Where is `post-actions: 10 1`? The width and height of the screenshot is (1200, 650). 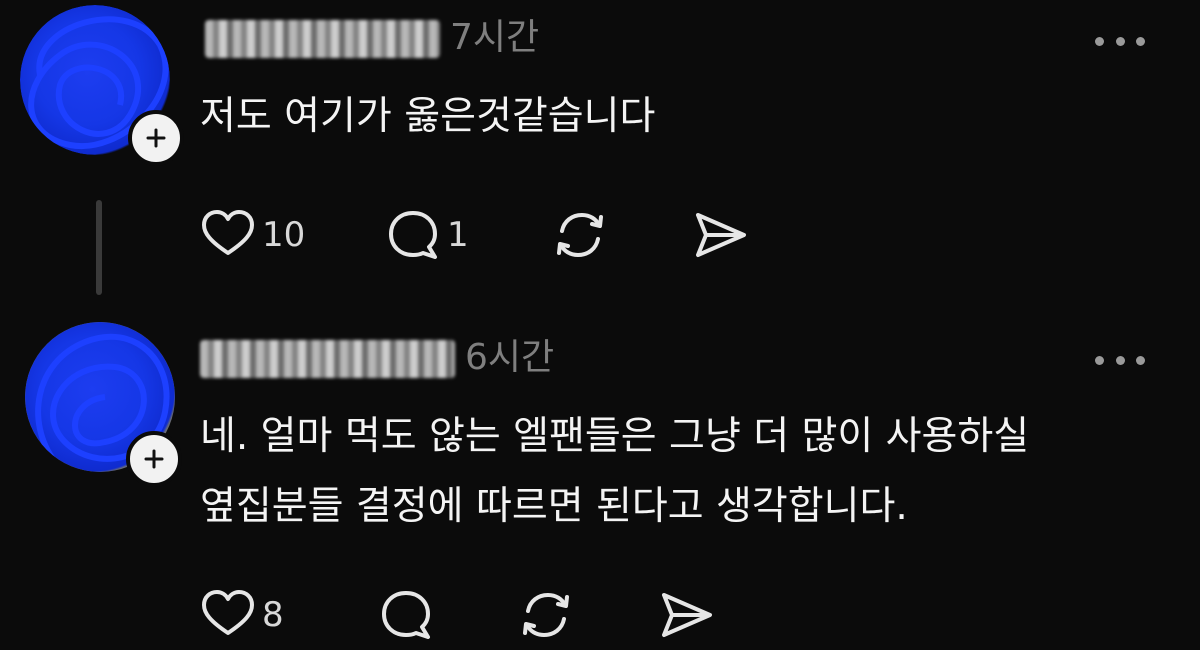
post-actions: 10 1 is located at coordinates (500, 235).